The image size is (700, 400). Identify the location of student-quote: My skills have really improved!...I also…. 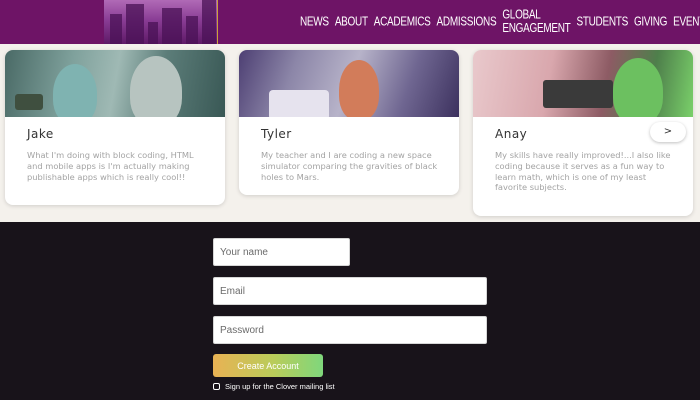
(583, 171).